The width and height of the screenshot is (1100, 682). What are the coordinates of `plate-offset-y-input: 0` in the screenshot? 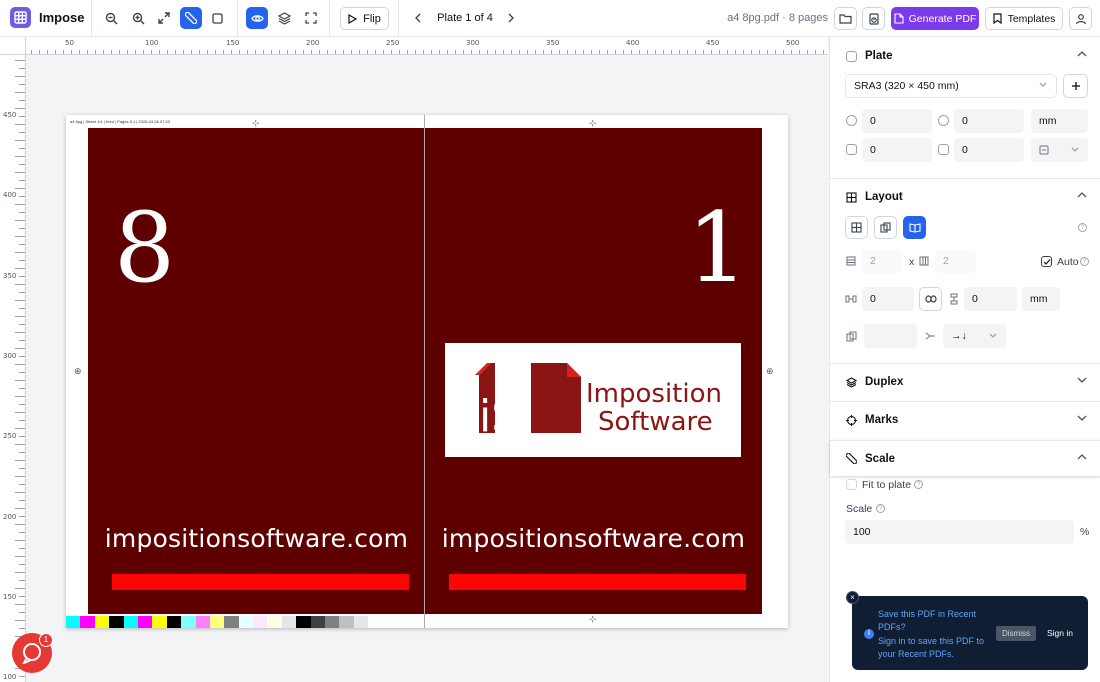 It's located at (989, 121).